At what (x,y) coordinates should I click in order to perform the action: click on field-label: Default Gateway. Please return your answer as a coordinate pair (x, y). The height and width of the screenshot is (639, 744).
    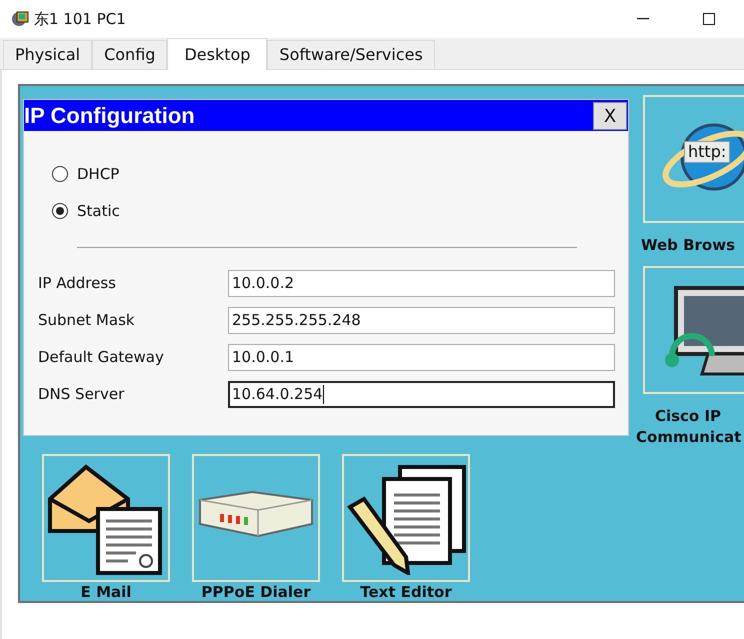
    Looking at the image, I should click on (101, 357).